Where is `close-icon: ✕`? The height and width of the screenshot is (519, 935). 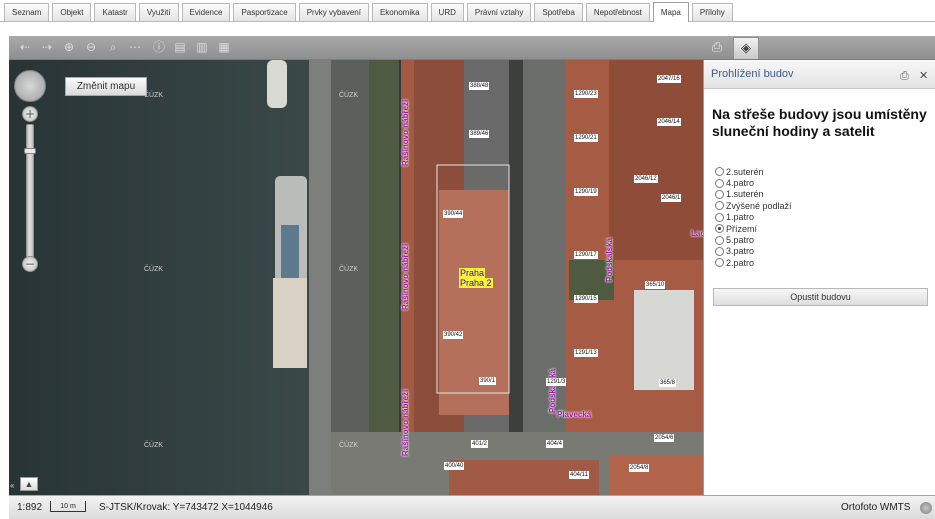
close-icon: ✕ is located at coordinates (923, 75).